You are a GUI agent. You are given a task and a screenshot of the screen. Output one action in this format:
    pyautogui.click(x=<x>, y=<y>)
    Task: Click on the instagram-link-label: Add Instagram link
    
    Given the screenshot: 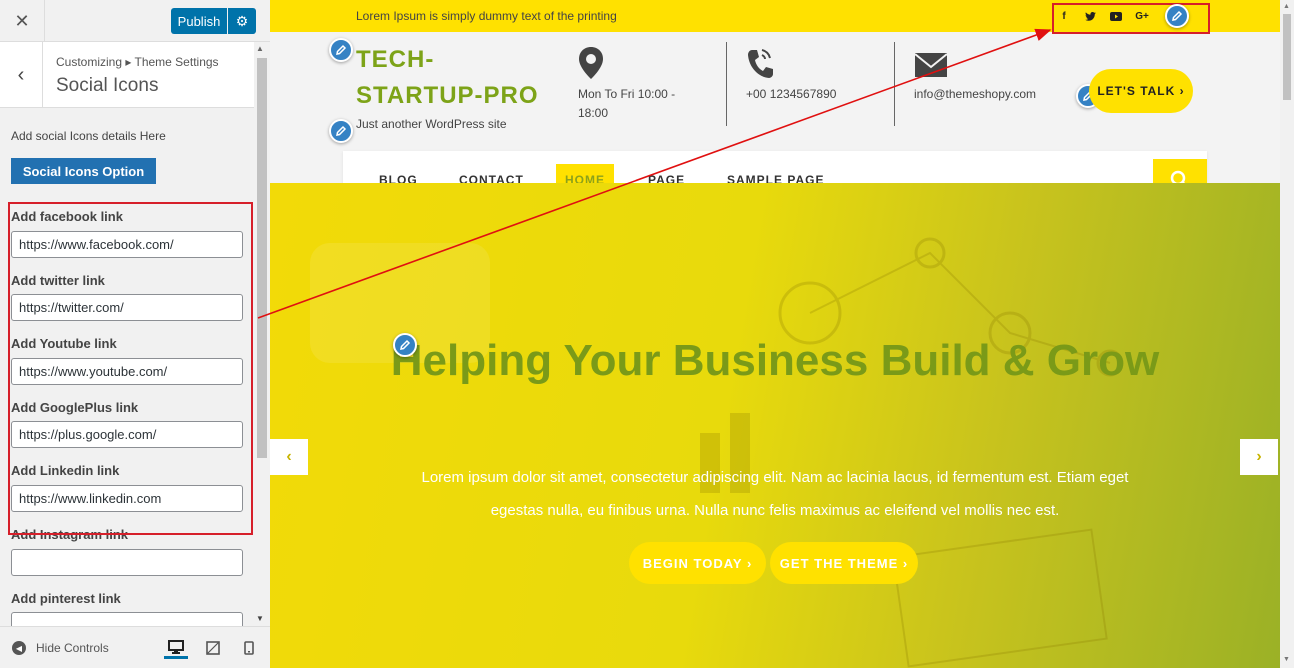 What is the action you would take?
    pyautogui.click(x=70, y=534)
    